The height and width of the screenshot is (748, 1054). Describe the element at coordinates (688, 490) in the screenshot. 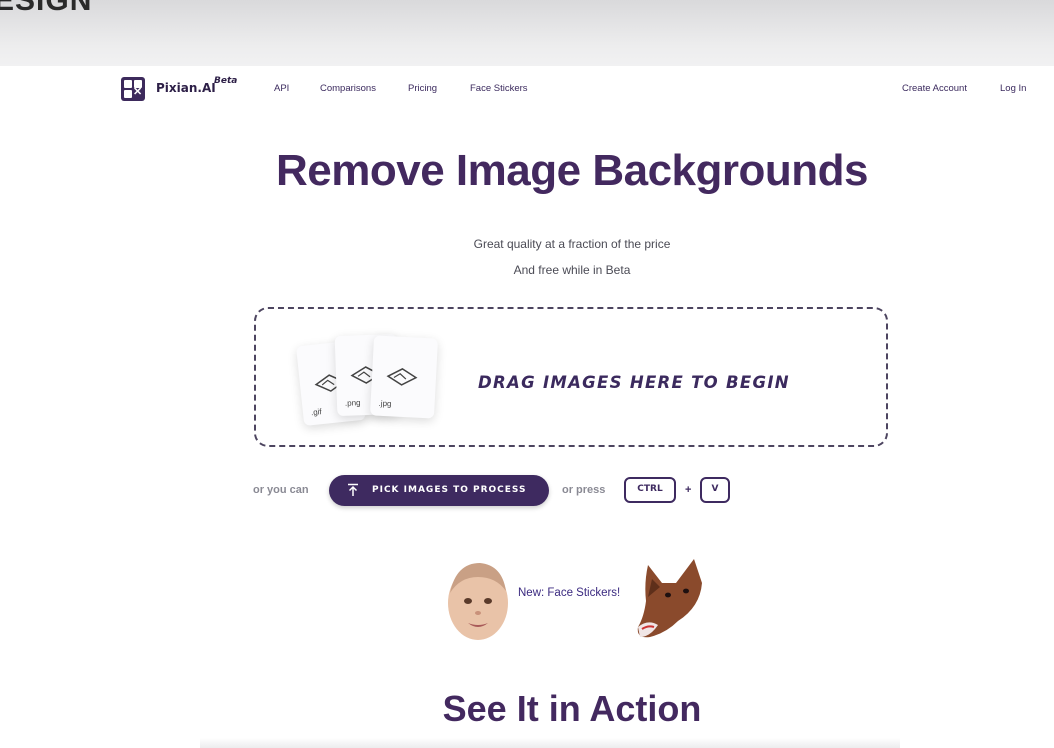

I see `plus-sign: +` at that location.